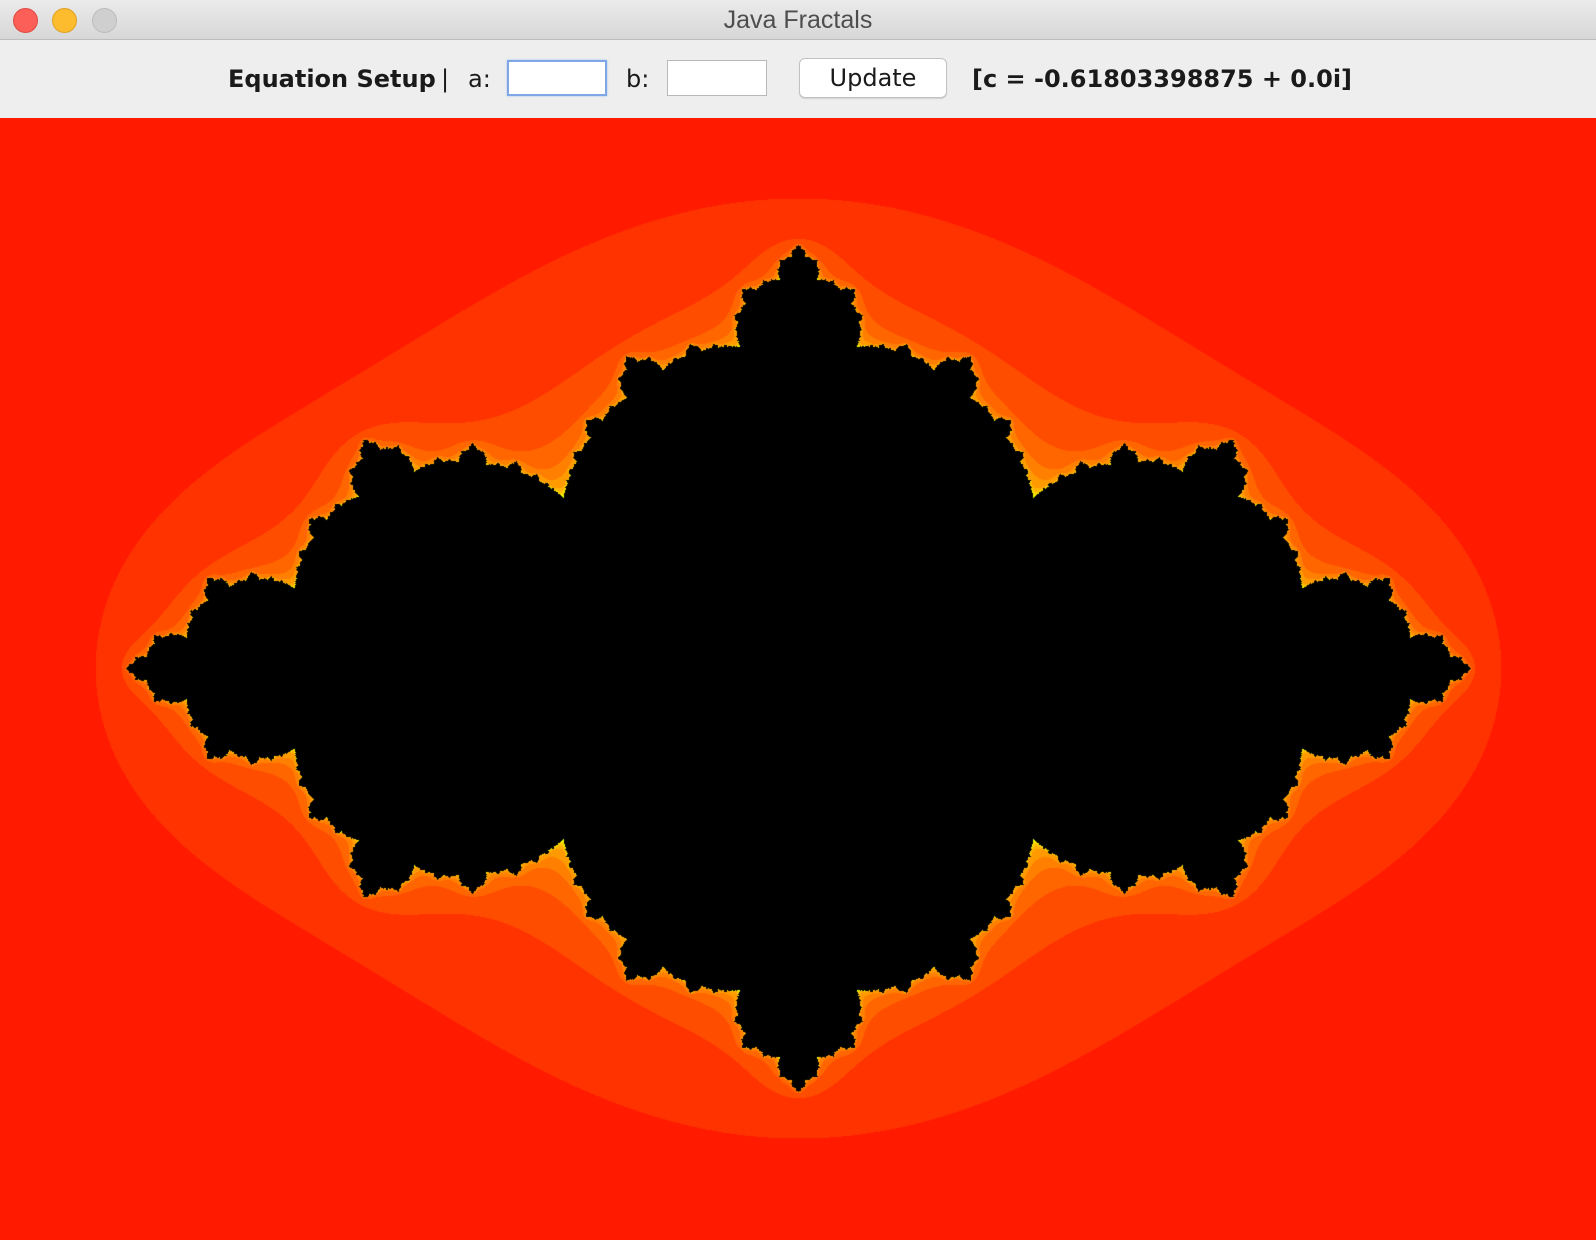 This screenshot has height=1240, width=1596. I want to click on b-label: b:, so click(638, 79).